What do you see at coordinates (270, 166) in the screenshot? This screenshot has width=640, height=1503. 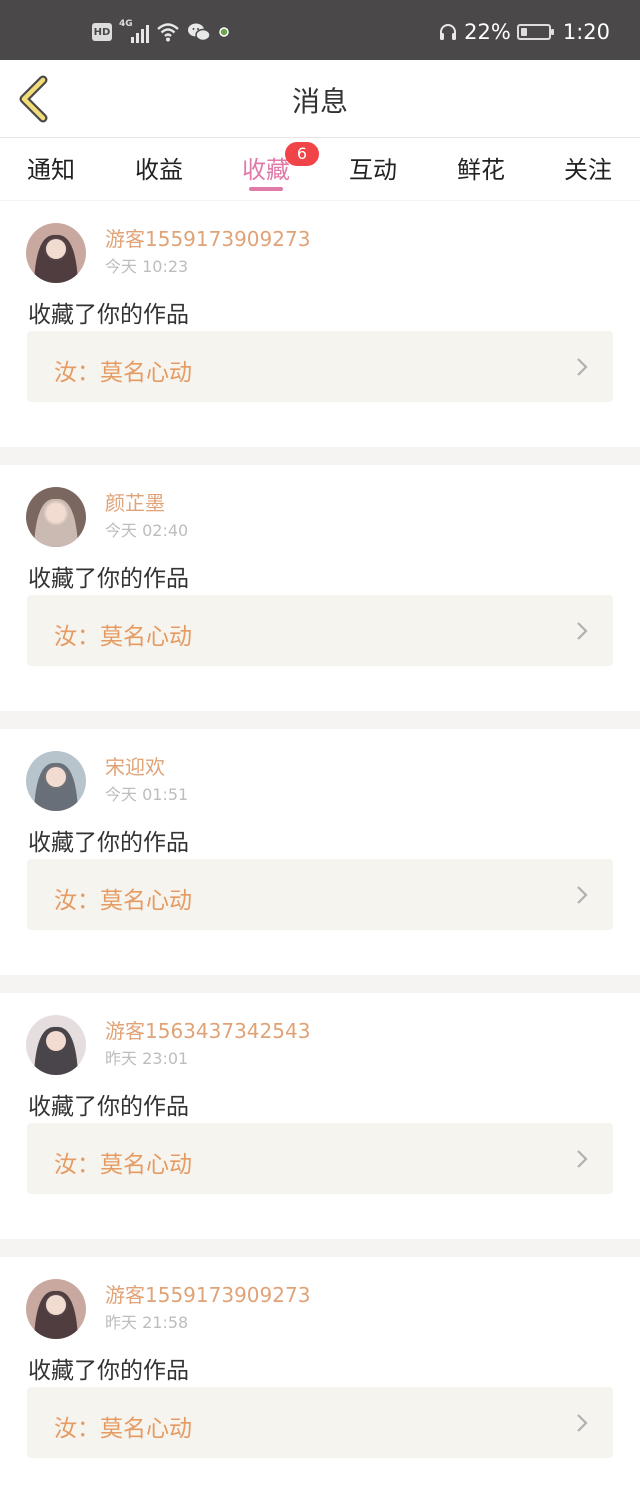 I see `tab-favorites: 收藏 6` at bounding box center [270, 166].